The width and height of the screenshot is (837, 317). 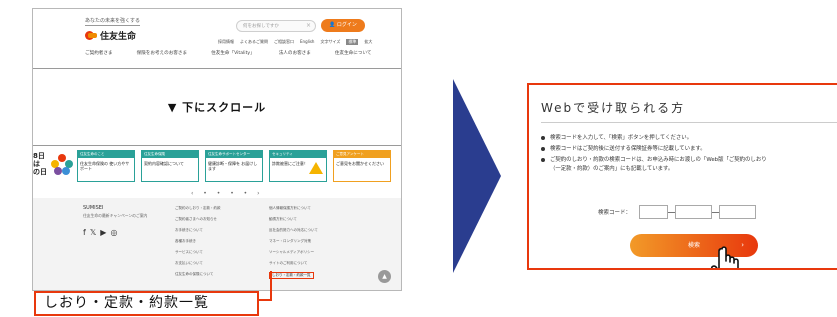 I want to click on next-step-arrow-icon, so click(x=477, y=176).